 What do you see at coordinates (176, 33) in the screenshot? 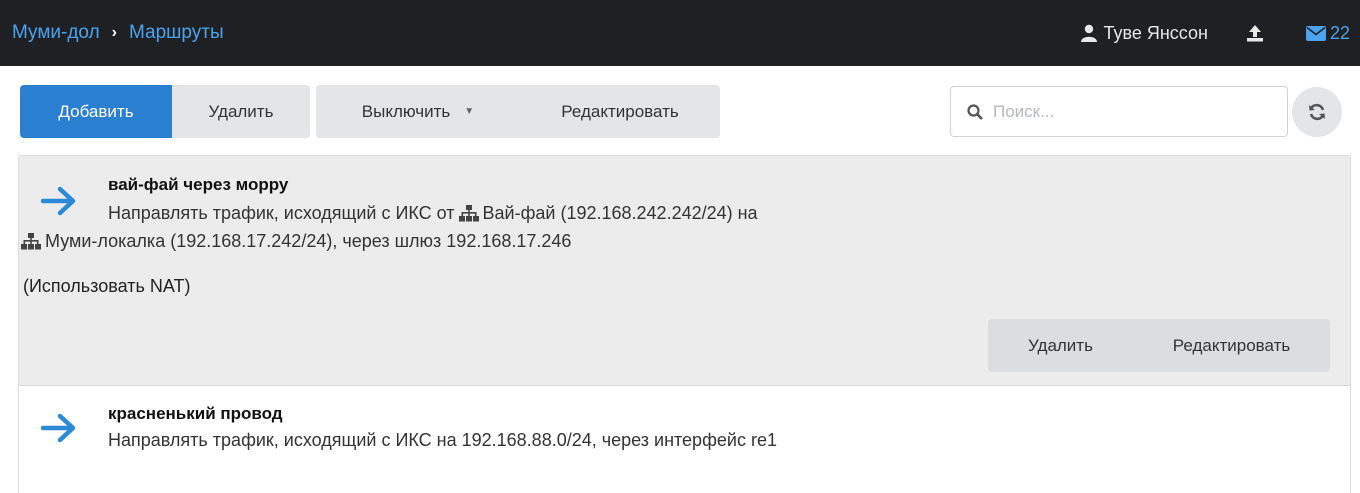
I see `breadcrumb-current-link: Маршруты` at bounding box center [176, 33].